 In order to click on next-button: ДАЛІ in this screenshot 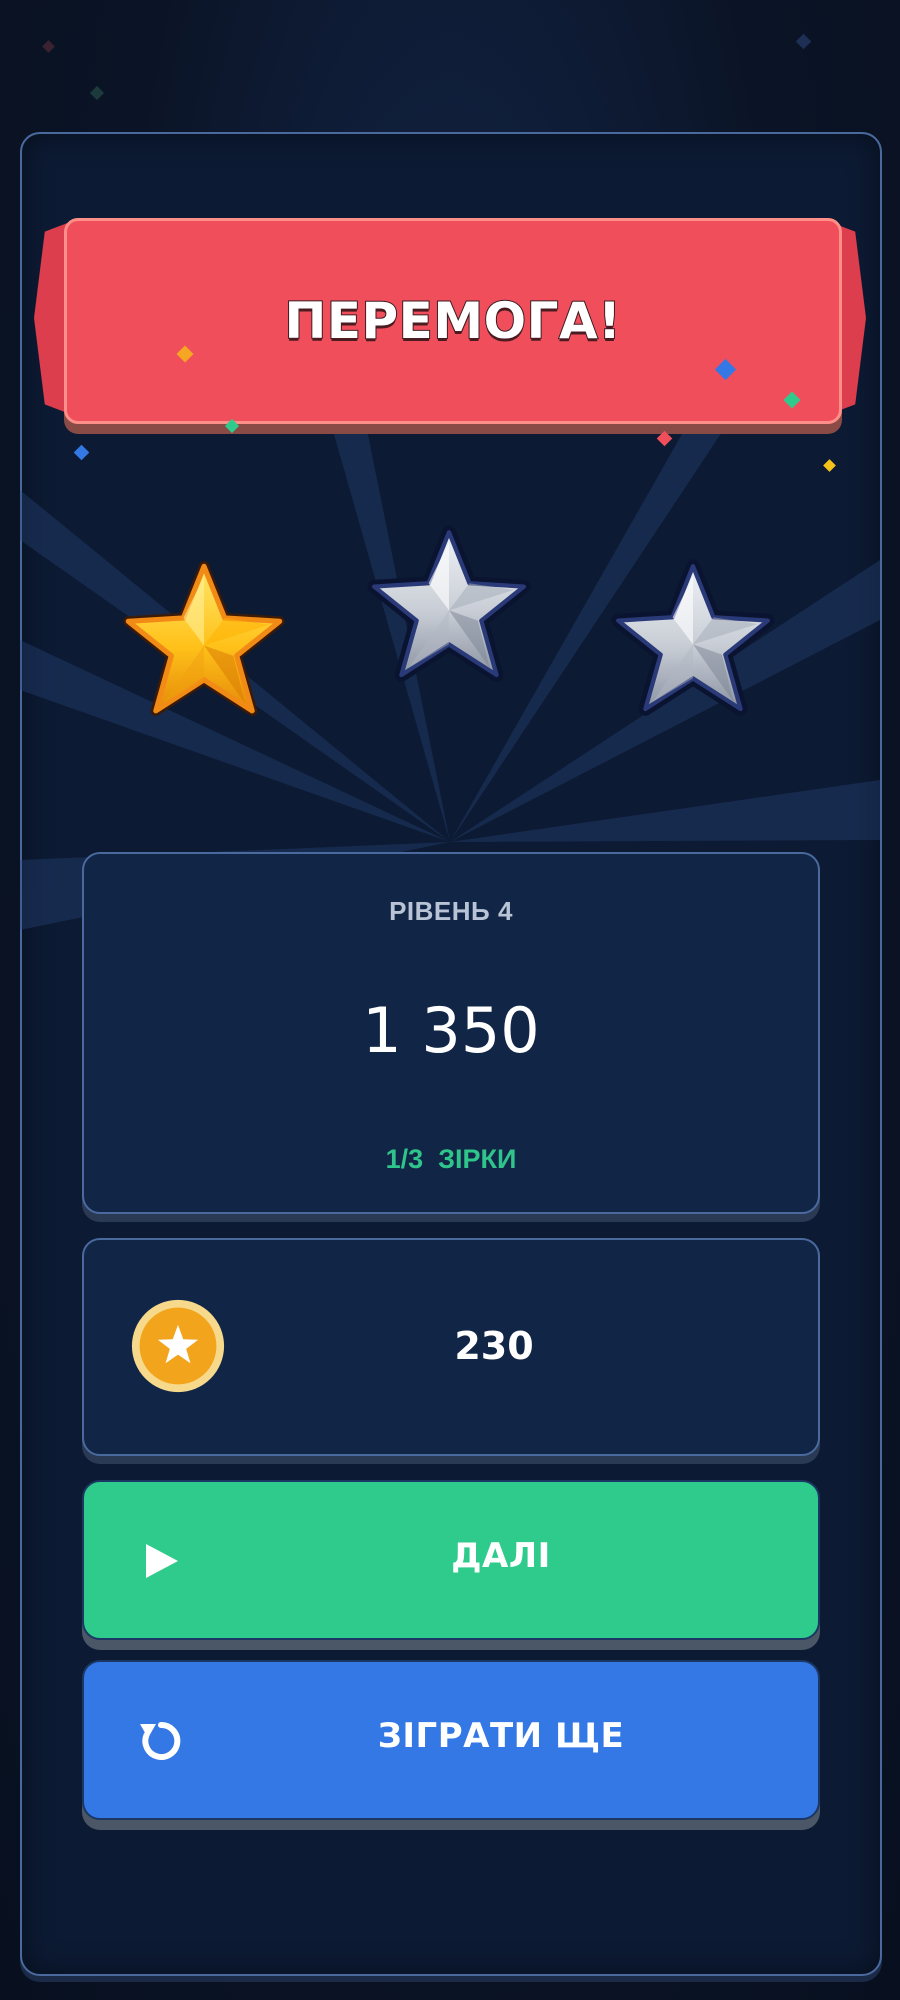, I will do `click(451, 1560)`.